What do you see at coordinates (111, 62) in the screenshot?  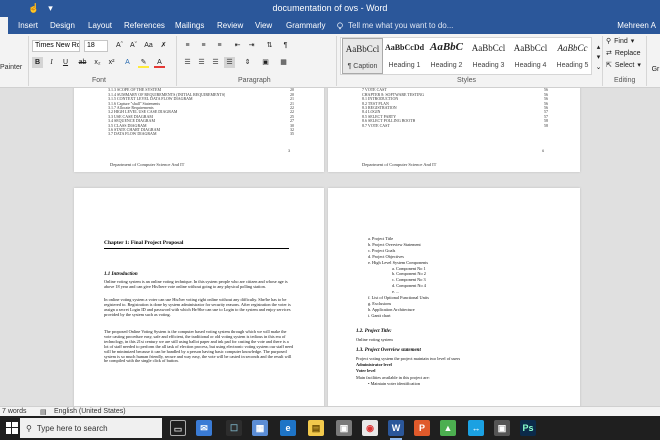 I see `superscript-icon: x²` at bounding box center [111, 62].